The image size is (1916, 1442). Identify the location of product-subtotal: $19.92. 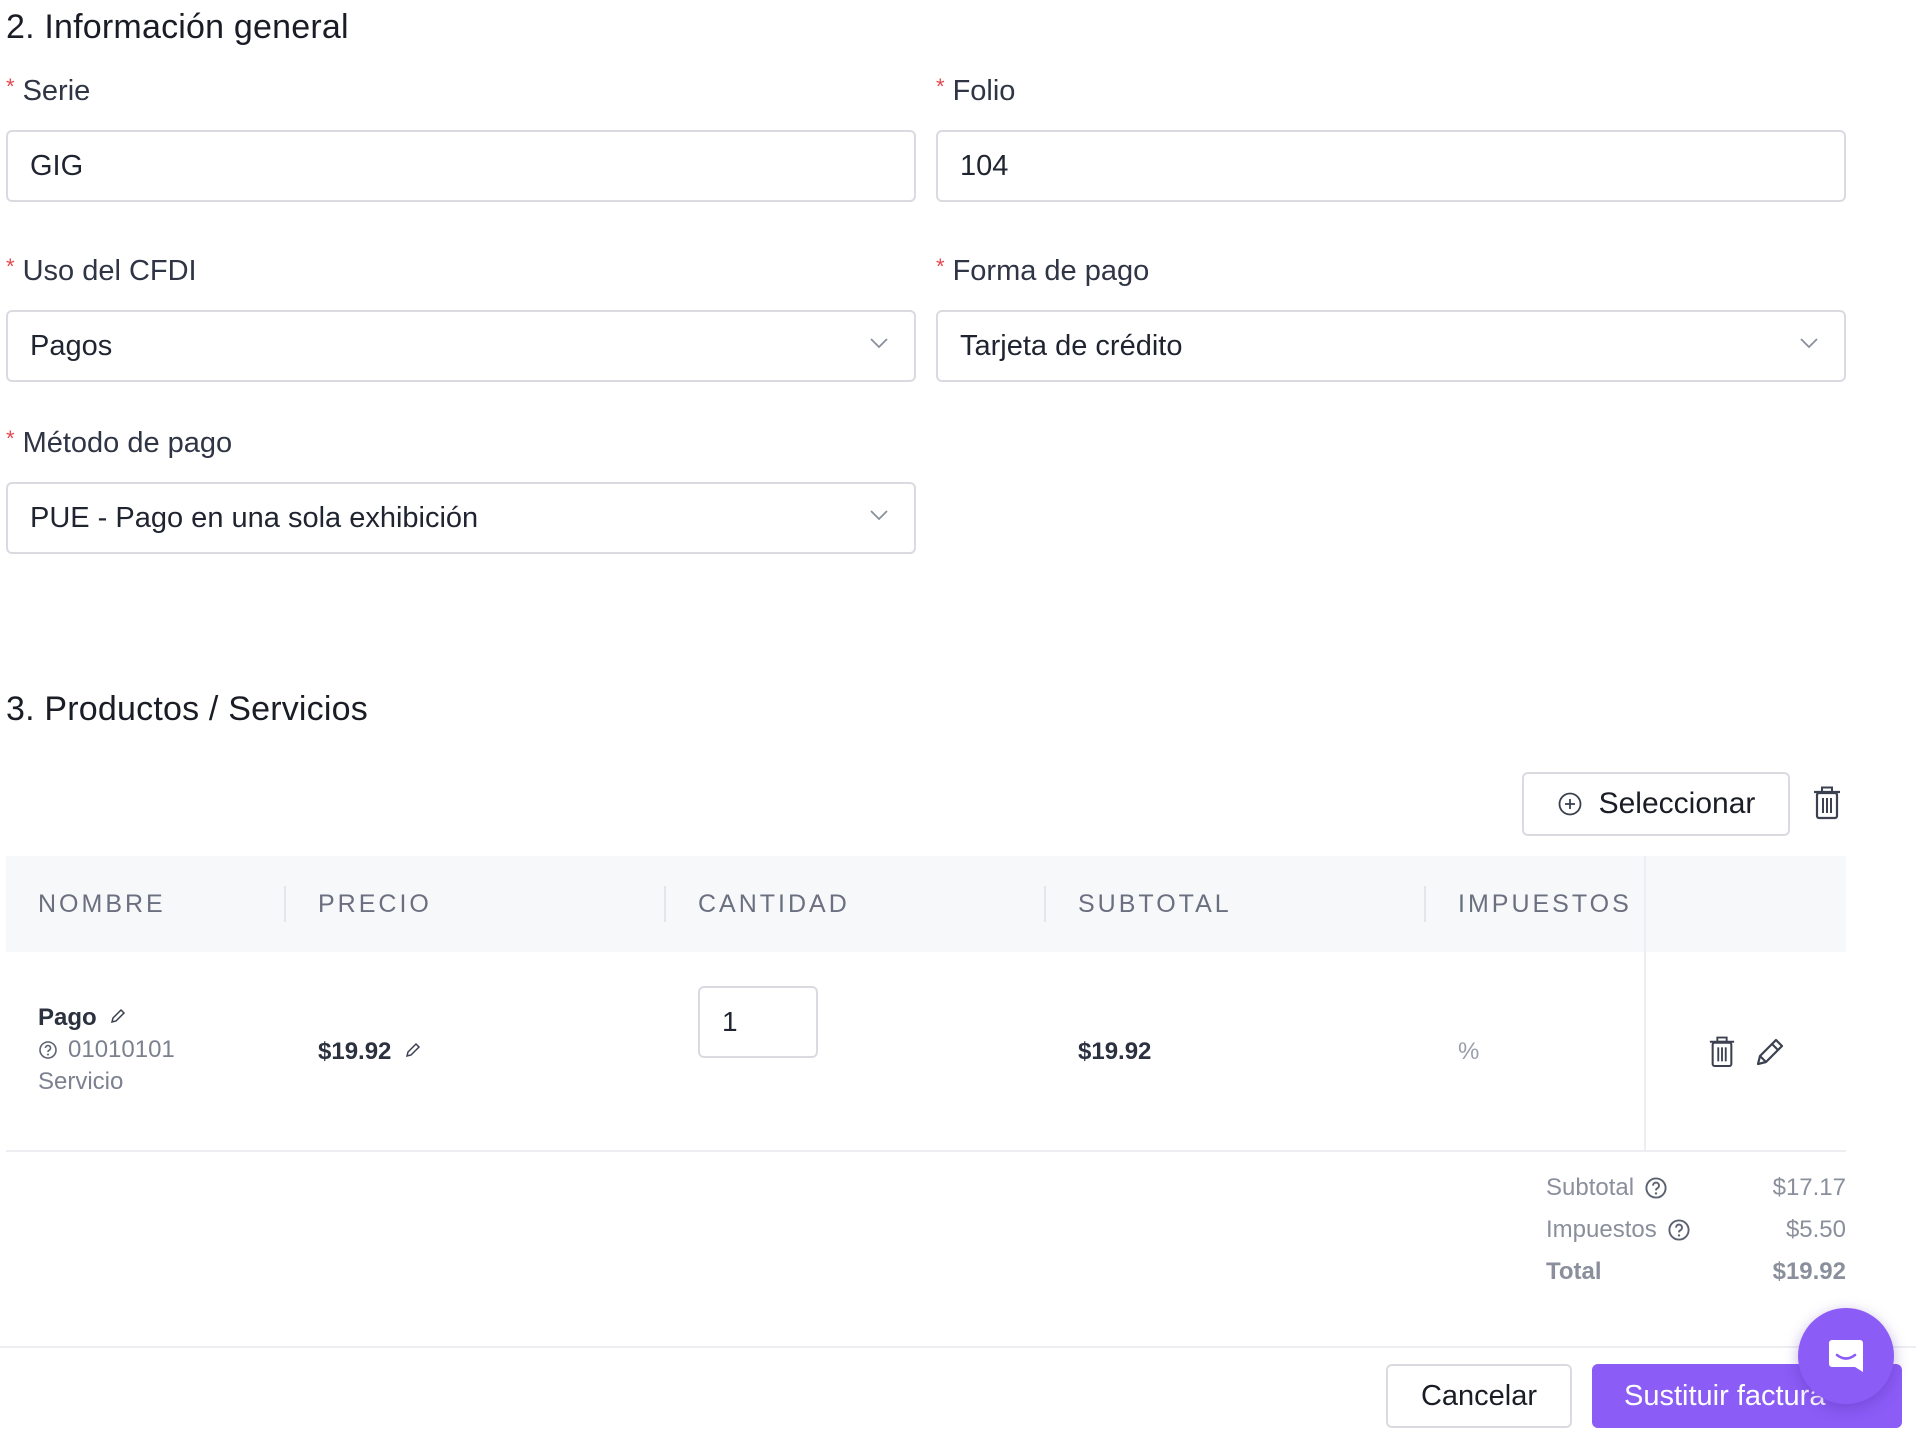
(1115, 1051).